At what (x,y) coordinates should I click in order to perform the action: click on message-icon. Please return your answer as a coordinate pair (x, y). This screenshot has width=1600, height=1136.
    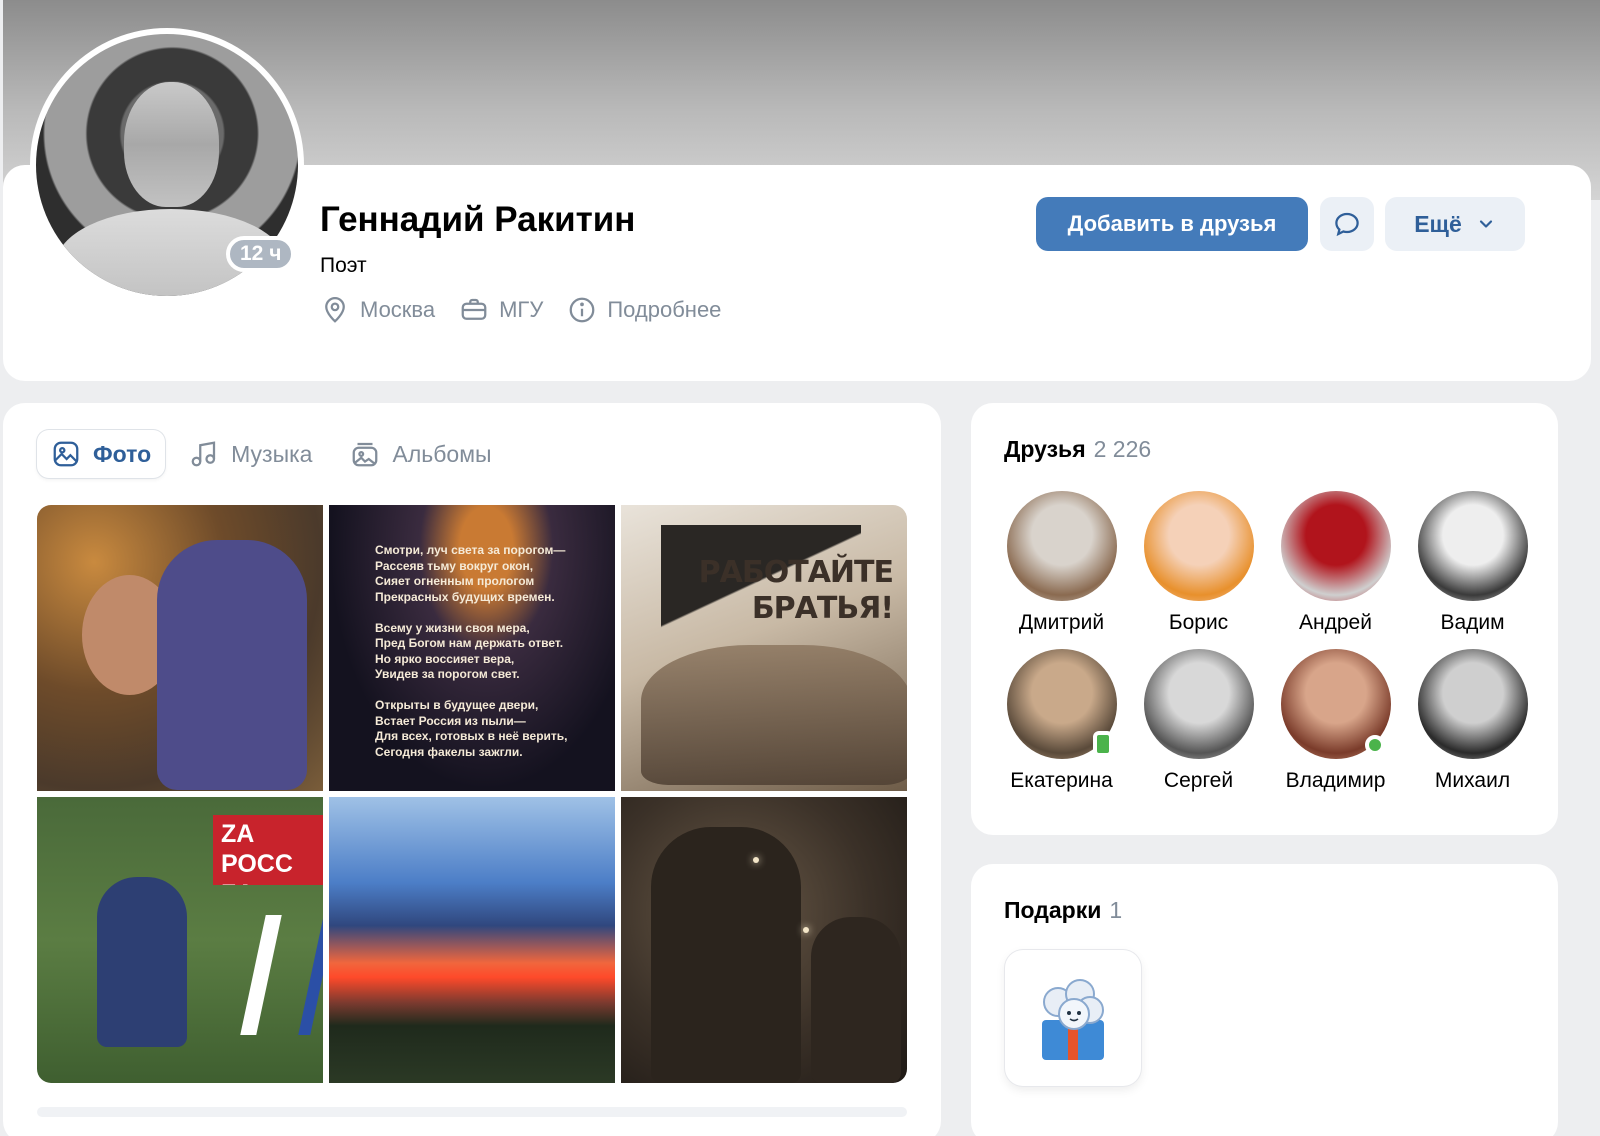
    Looking at the image, I should click on (1347, 224).